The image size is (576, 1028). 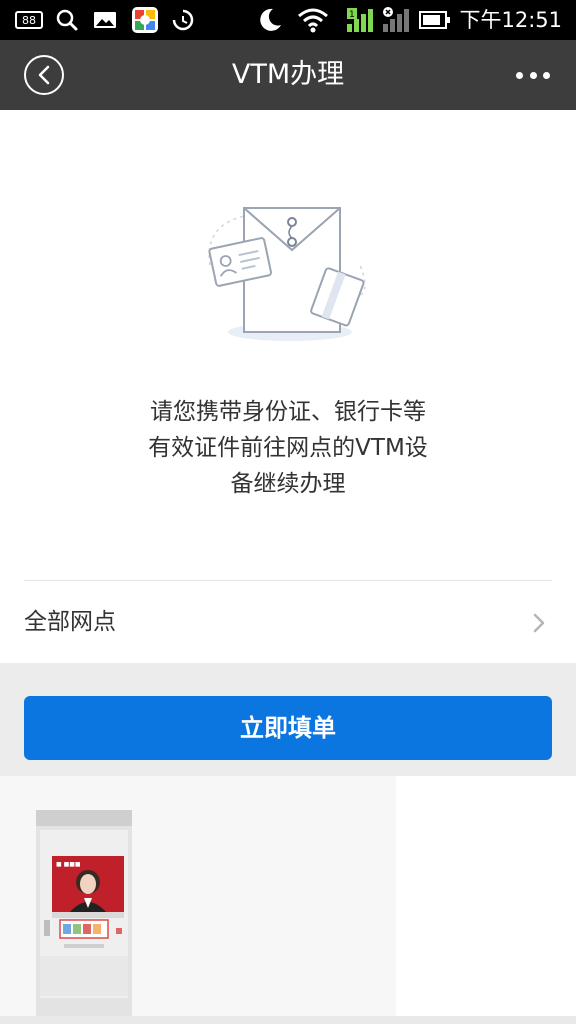 I want to click on battery-icon, so click(x=435, y=20).